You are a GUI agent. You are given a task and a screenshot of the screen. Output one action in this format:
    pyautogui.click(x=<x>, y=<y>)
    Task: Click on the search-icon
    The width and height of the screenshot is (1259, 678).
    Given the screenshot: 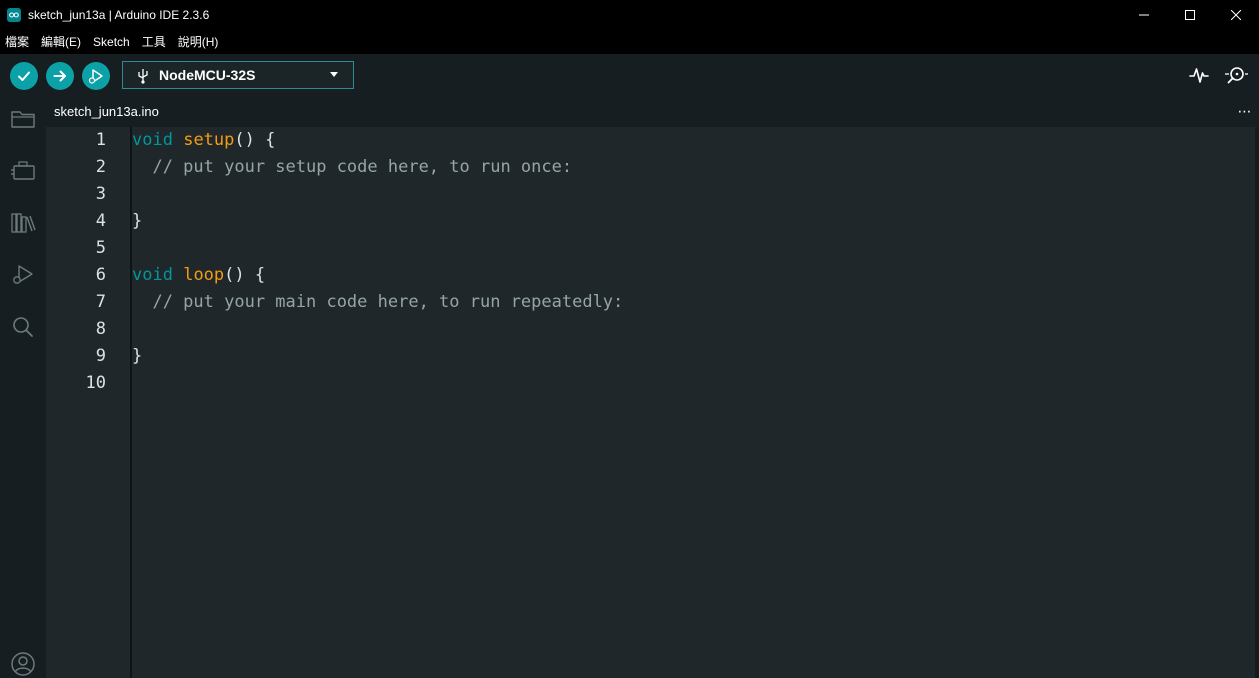 What is the action you would take?
    pyautogui.click(x=23, y=327)
    